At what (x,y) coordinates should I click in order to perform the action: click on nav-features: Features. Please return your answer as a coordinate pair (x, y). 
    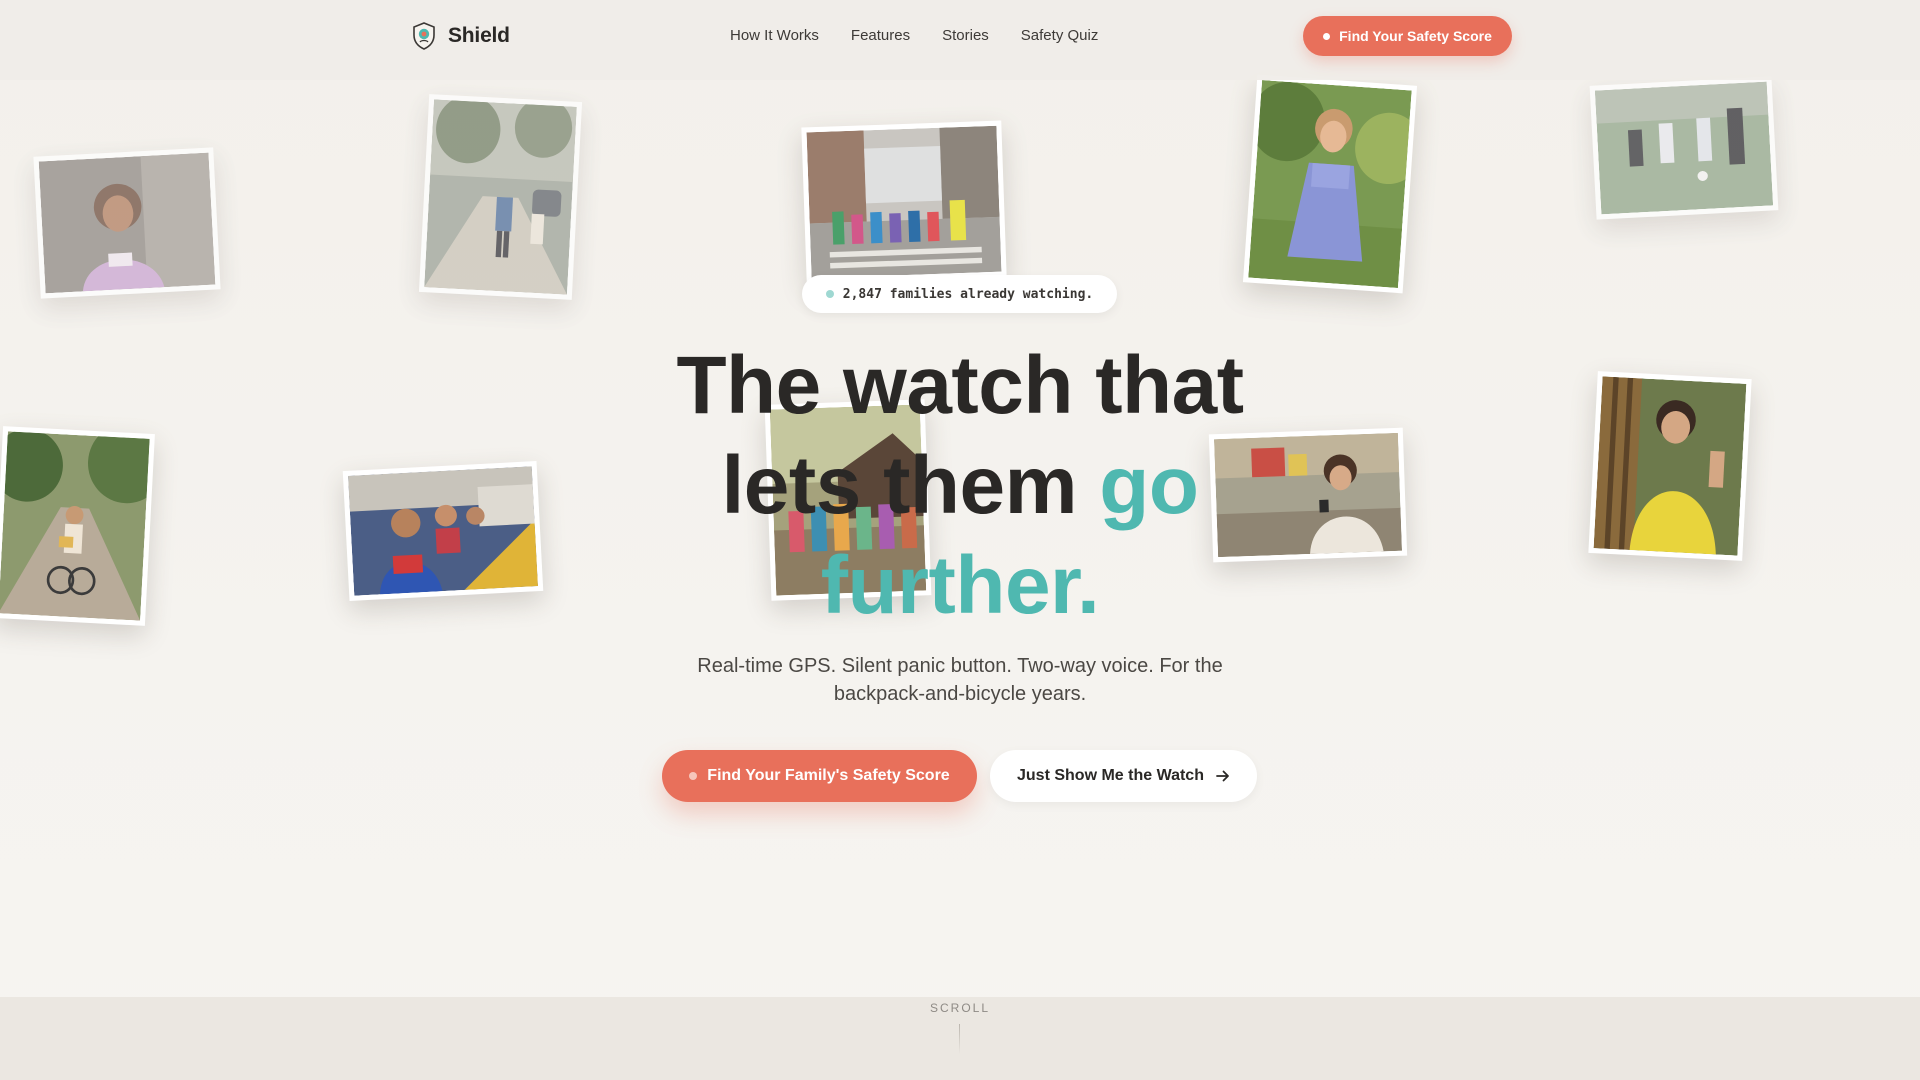
    Looking at the image, I should click on (880, 36).